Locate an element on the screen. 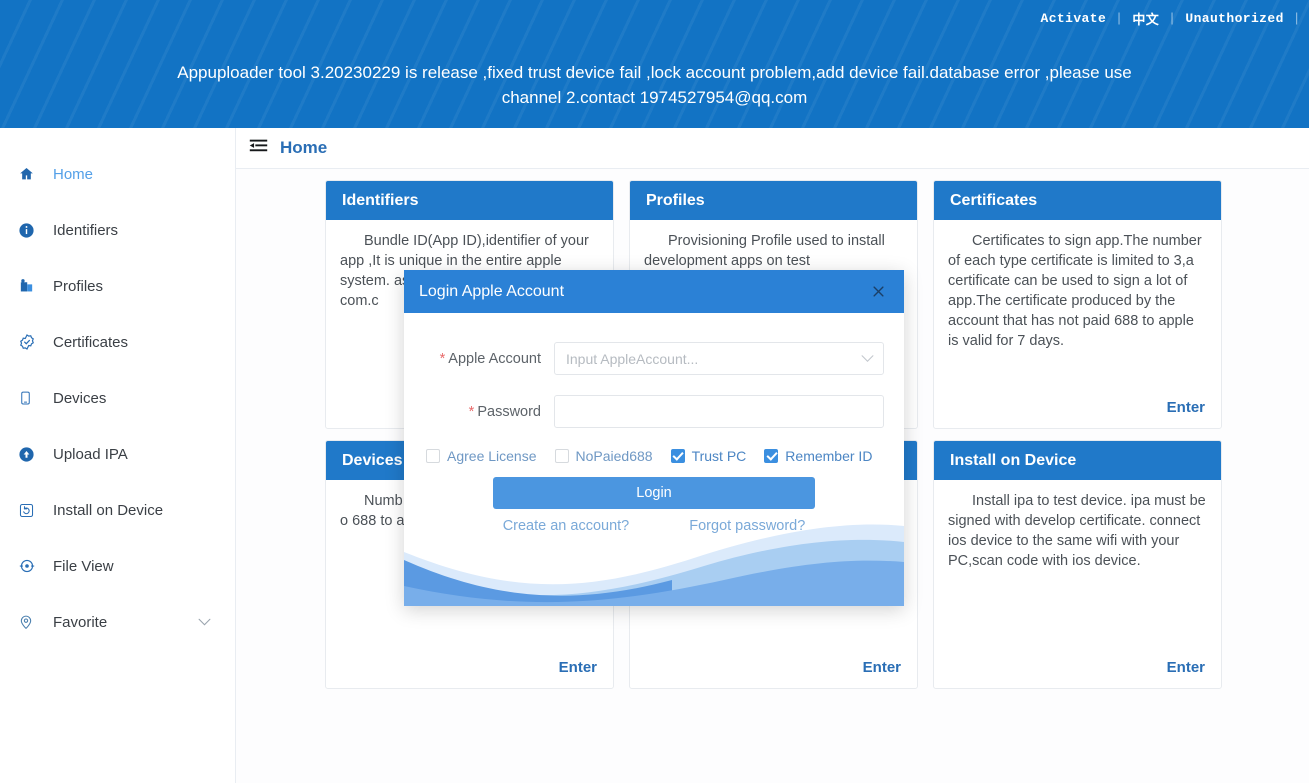  password-row: * Password is located at coordinates (654, 411).